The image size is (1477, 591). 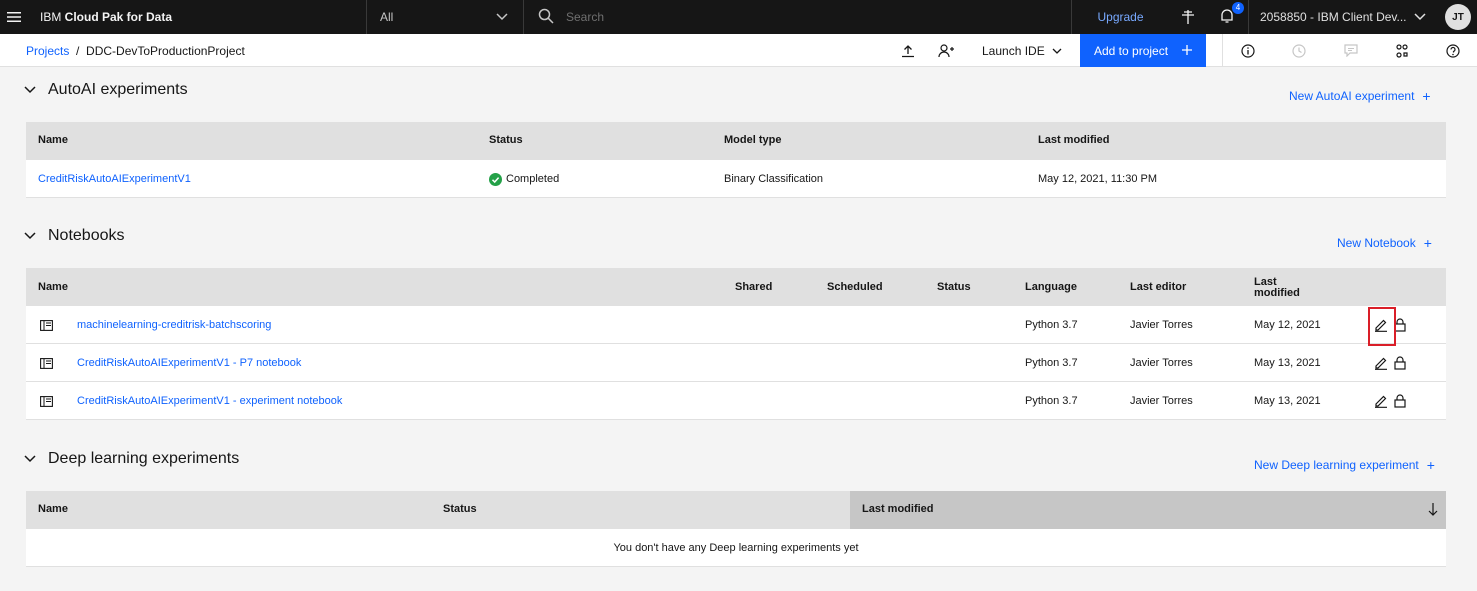 What do you see at coordinates (1287, 401) in the screenshot?
I see `last-modified-cell: May 13, 2021` at bounding box center [1287, 401].